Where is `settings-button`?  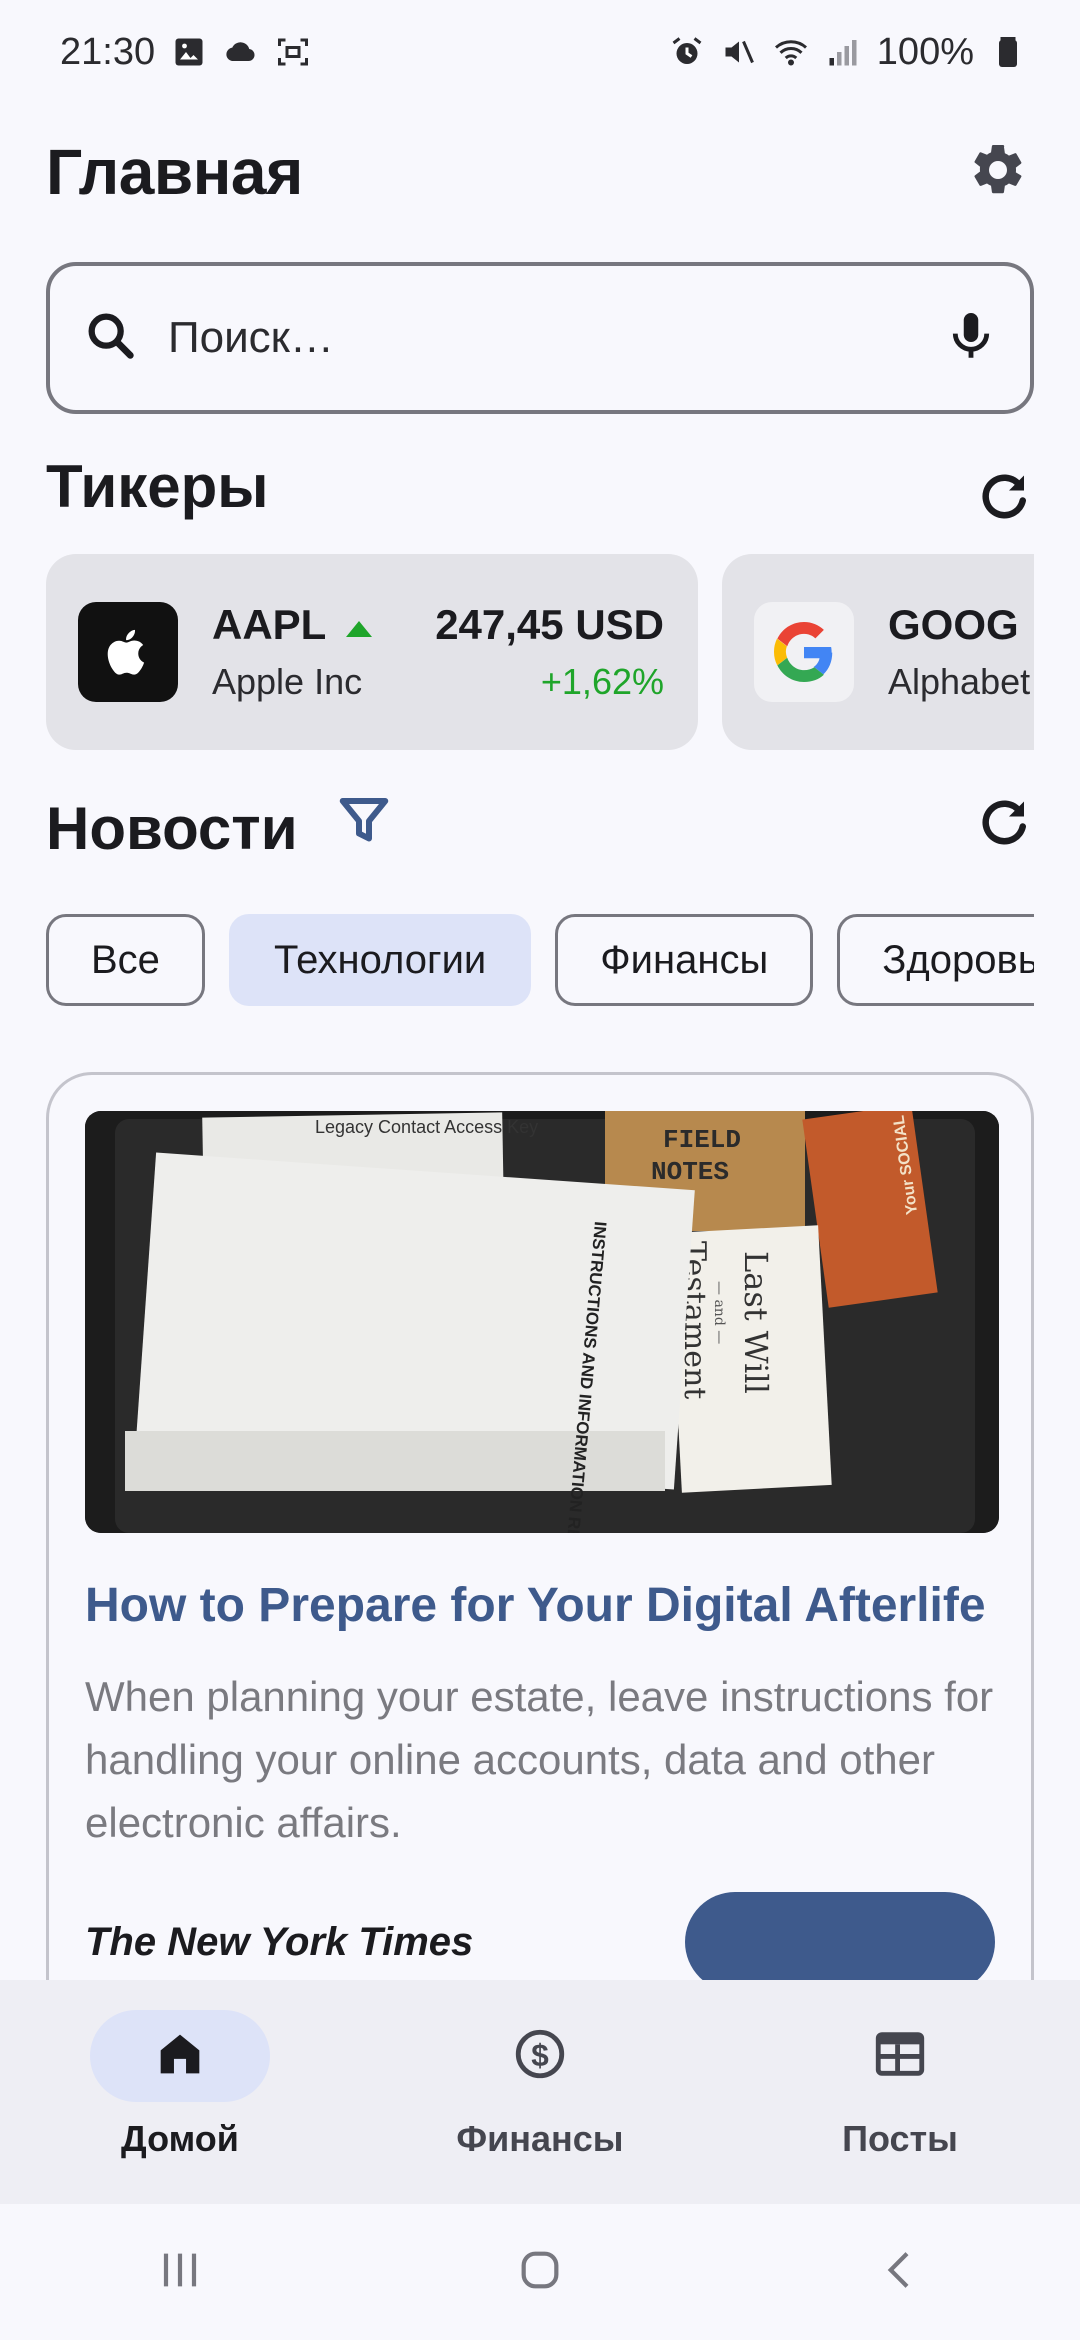 settings-button is located at coordinates (998, 172).